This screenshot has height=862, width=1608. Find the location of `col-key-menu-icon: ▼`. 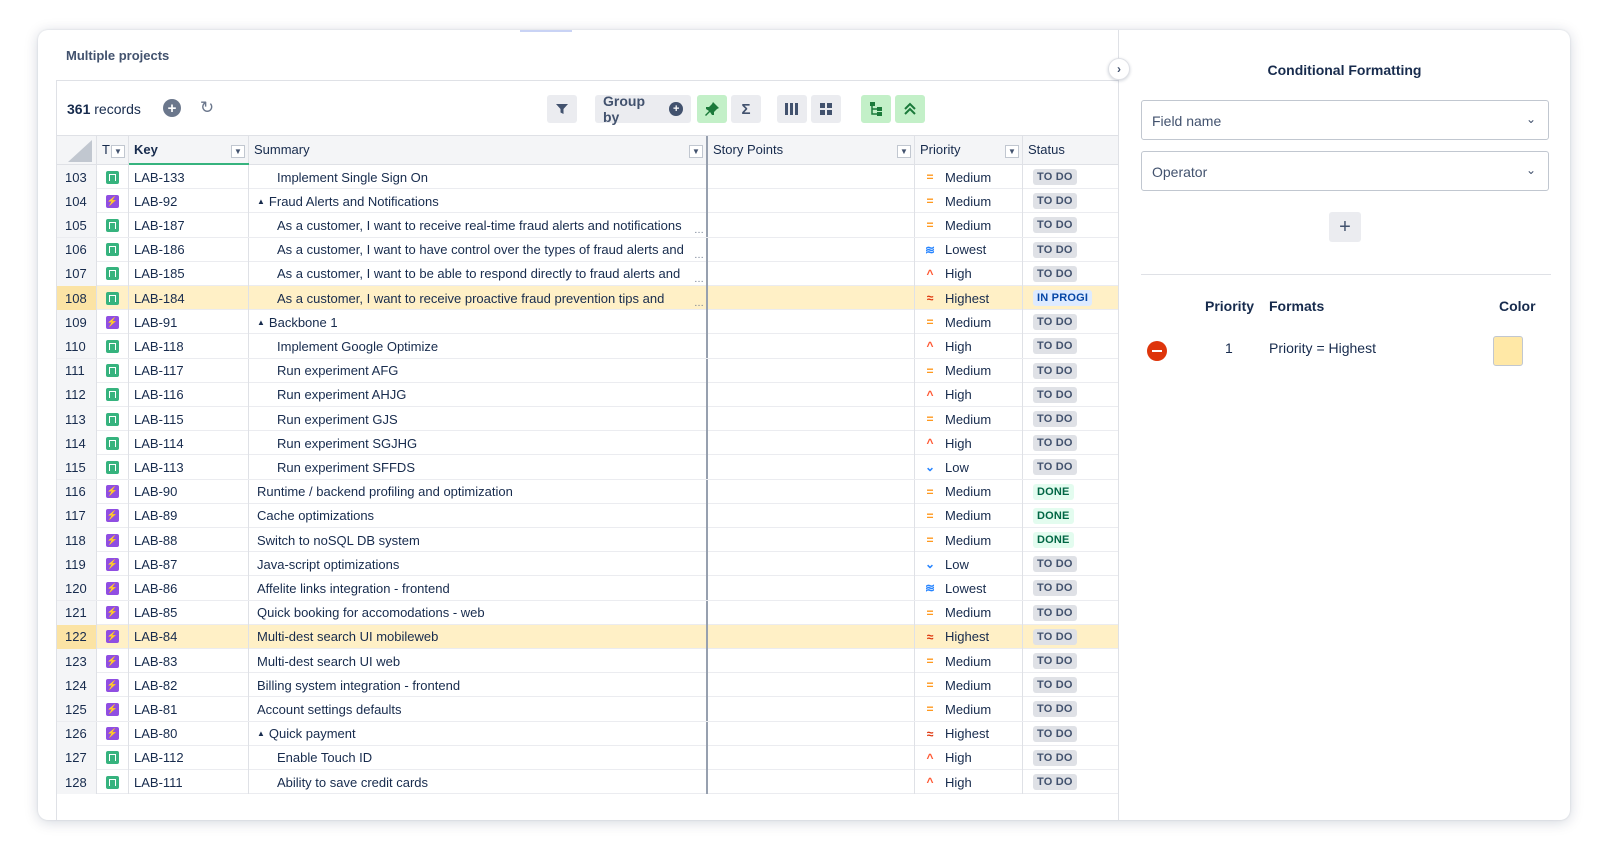

col-key-menu-icon: ▼ is located at coordinates (238, 151).